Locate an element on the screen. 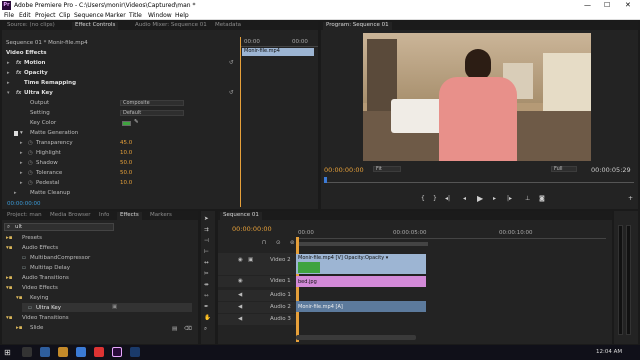 The width and height of the screenshot is (640, 360). delete-icon: ⌫ is located at coordinates (188, 329).